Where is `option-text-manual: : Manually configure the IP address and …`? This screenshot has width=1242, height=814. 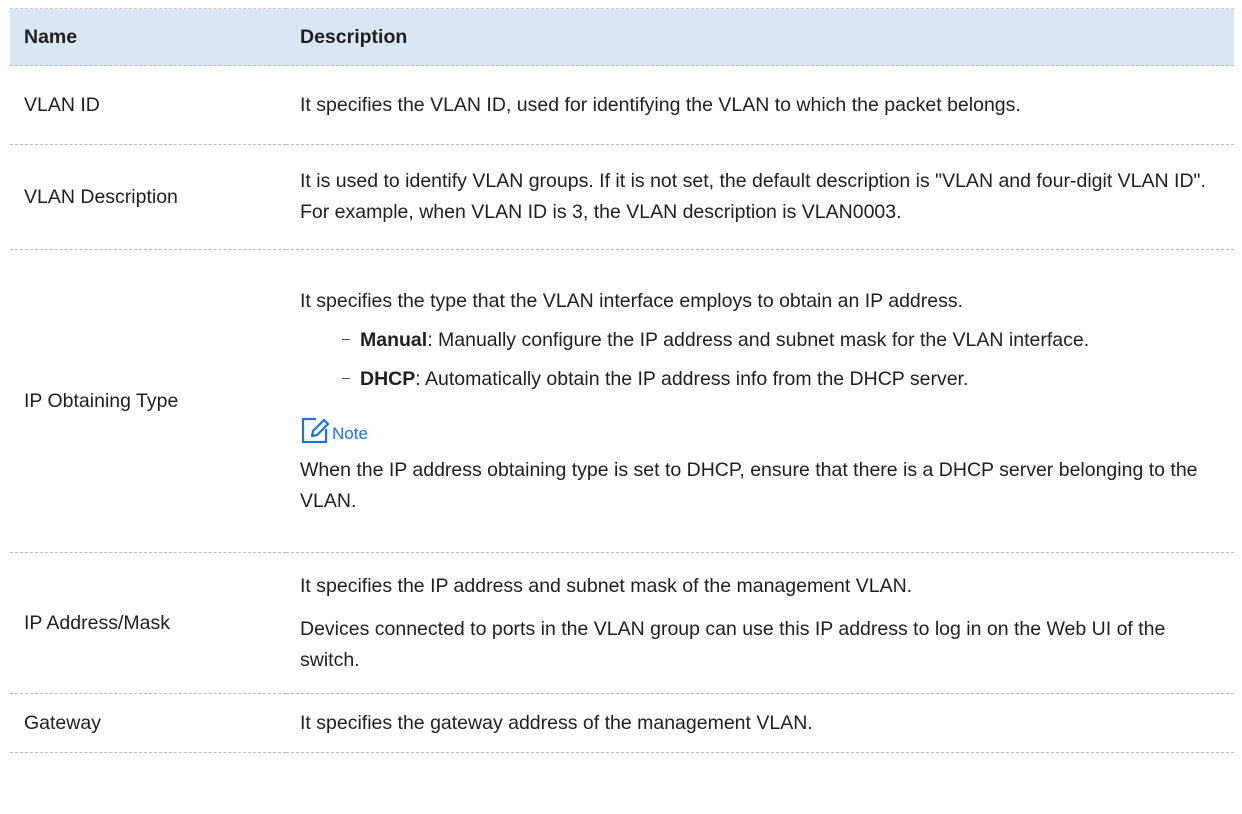 option-text-manual: : Manually configure the IP address and … is located at coordinates (758, 339).